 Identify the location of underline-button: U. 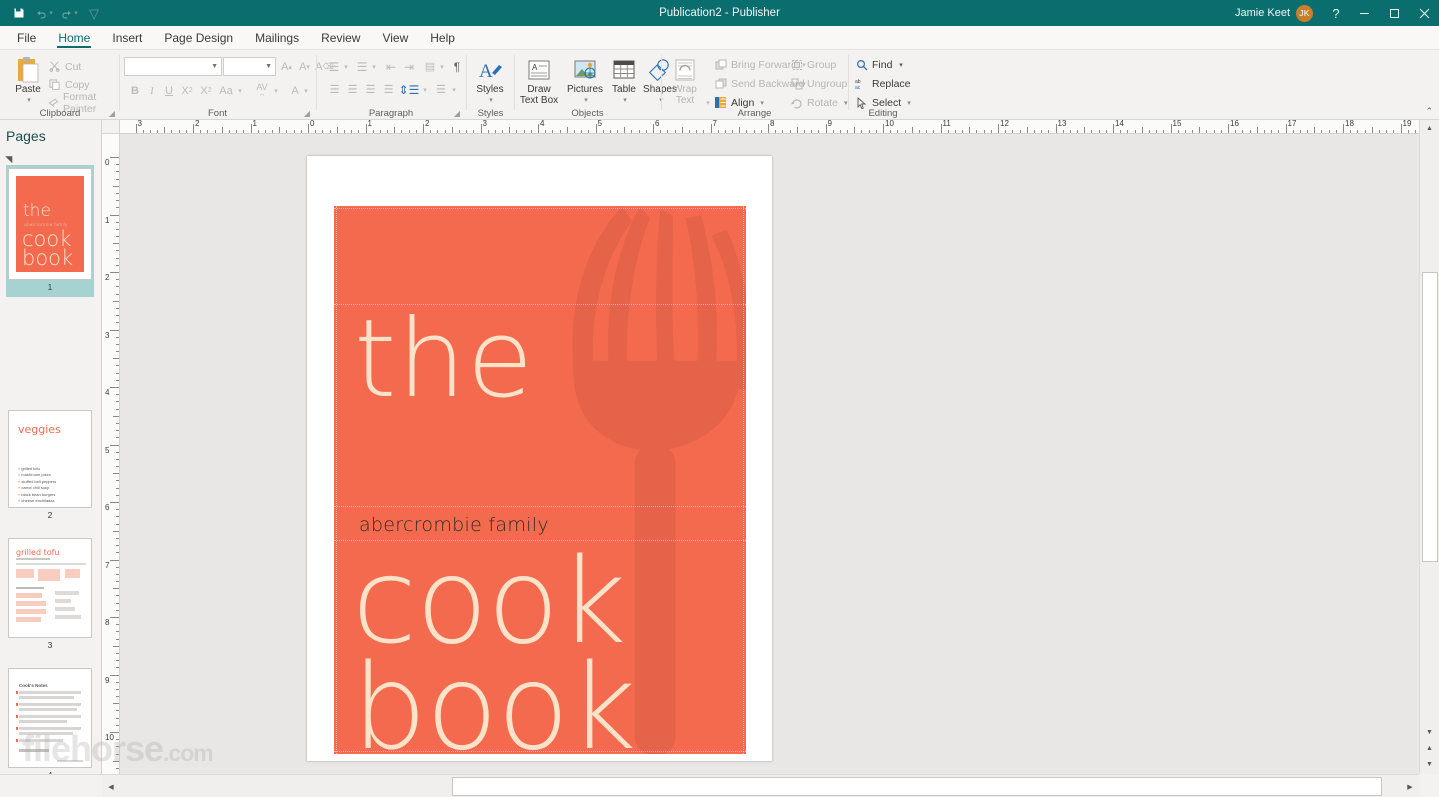
(169, 90).